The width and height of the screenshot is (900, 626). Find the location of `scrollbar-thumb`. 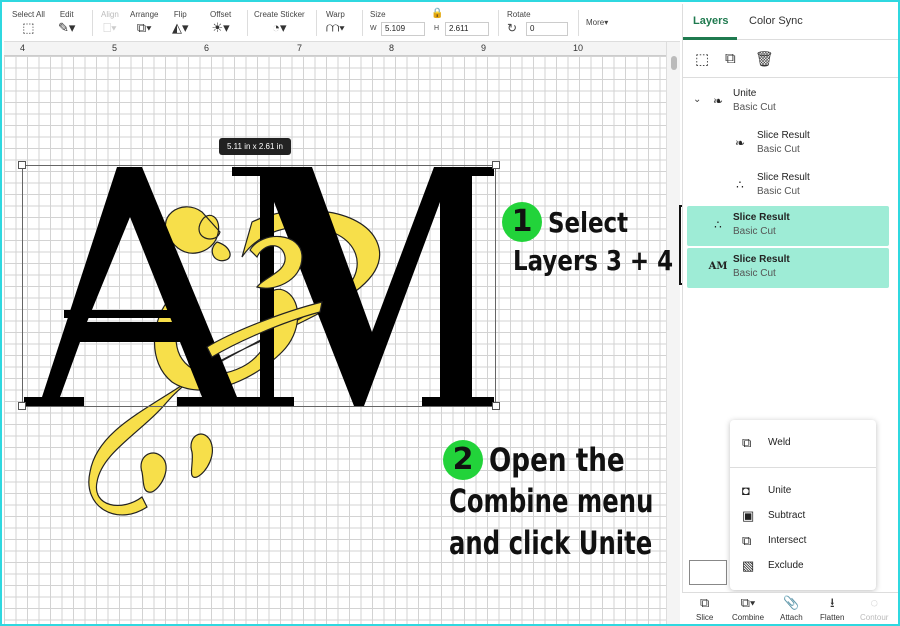

scrollbar-thumb is located at coordinates (674, 63).